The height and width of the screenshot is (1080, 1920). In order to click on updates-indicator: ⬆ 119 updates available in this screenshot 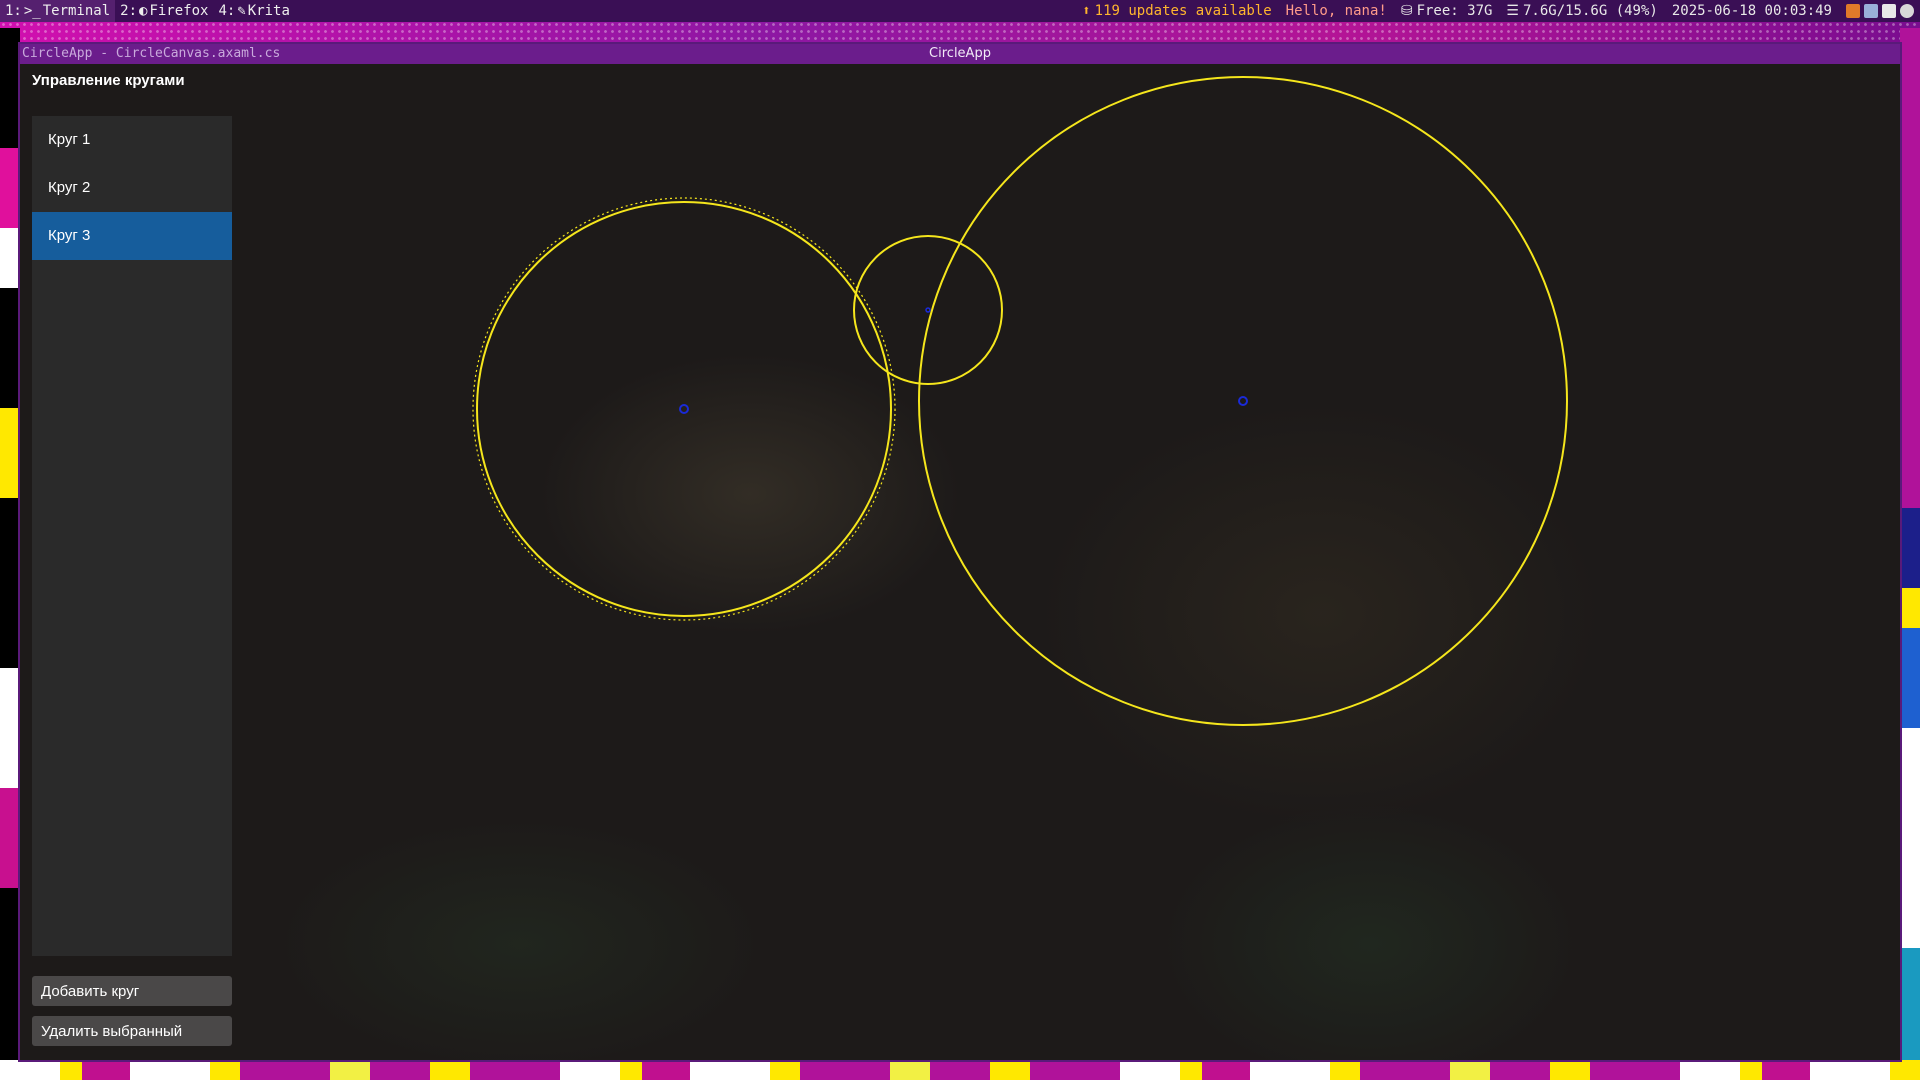, I will do `click(1176, 11)`.